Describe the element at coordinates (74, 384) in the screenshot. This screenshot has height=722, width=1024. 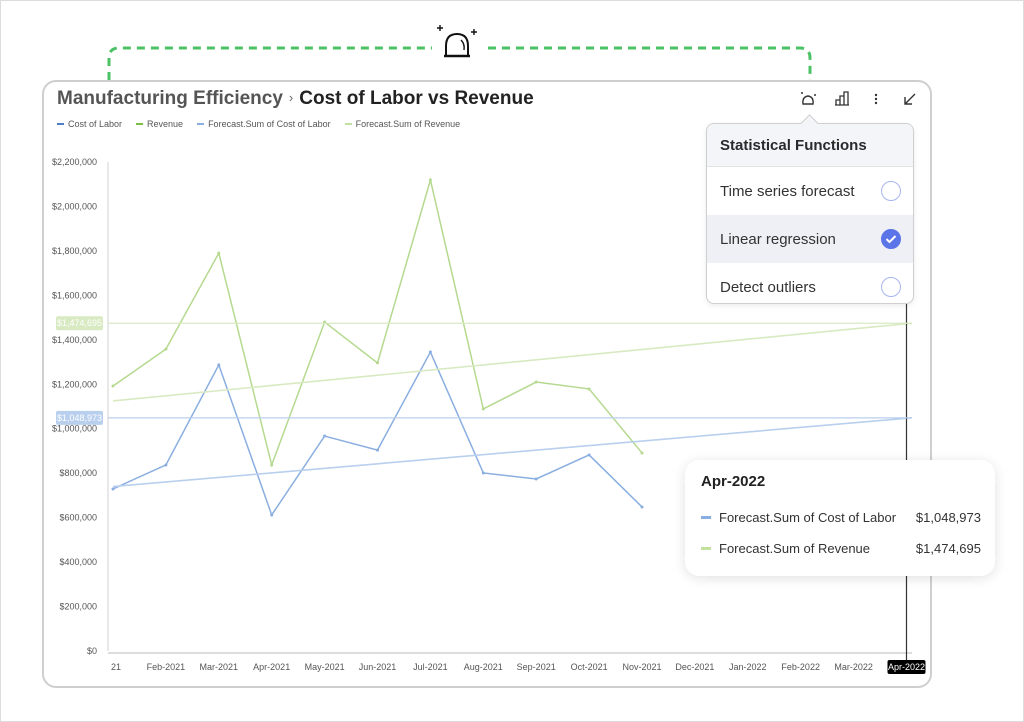
I see `y-tick-label: $1,200,000` at that location.